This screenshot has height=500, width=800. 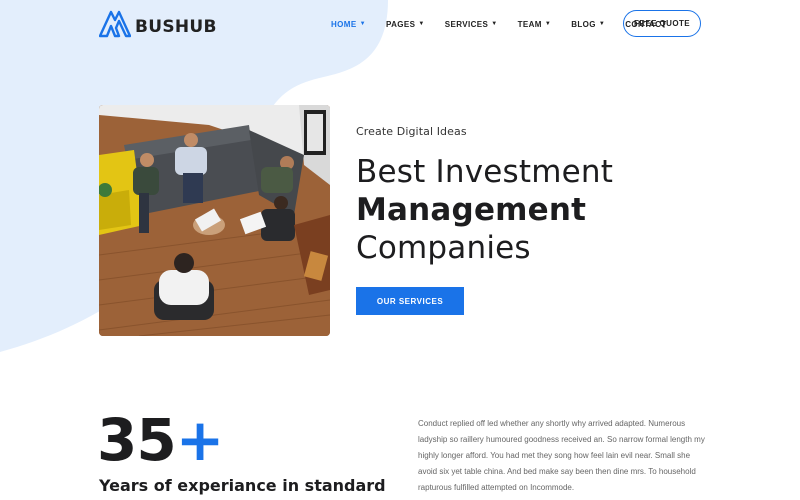 I want to click on nav-item-blog: BLOG ▼, so click(x=588, y=24).